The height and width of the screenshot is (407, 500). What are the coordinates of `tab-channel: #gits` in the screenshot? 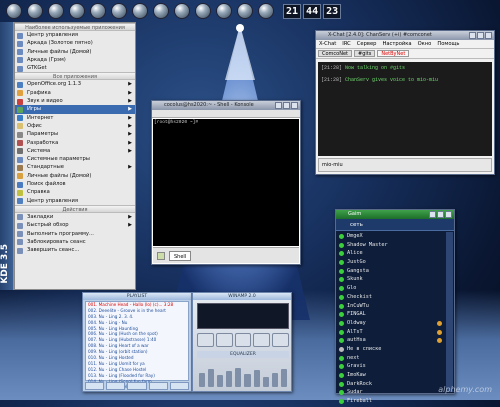 It's located at (365, 53).